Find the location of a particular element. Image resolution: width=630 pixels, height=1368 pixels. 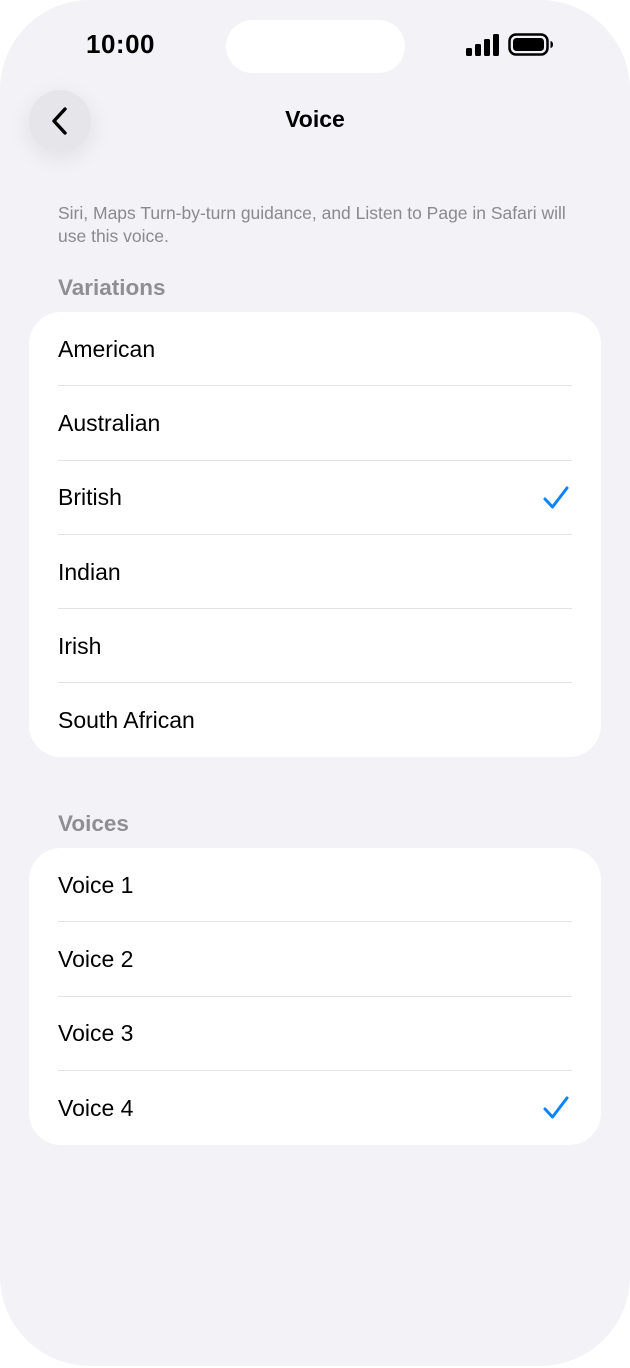

variation-item-british: British is located at coordinates (315, 498).